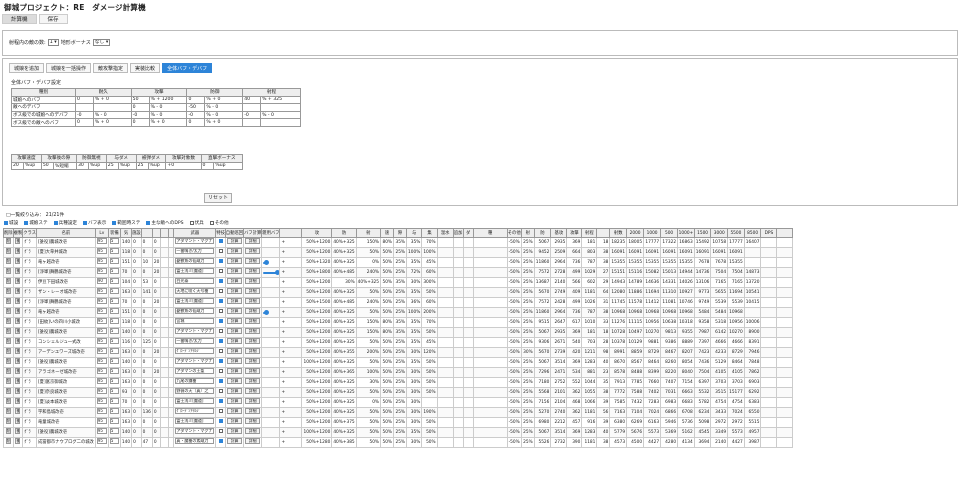  I want to click on grid-cell-atkp: % + 1200, so click(168, 100).